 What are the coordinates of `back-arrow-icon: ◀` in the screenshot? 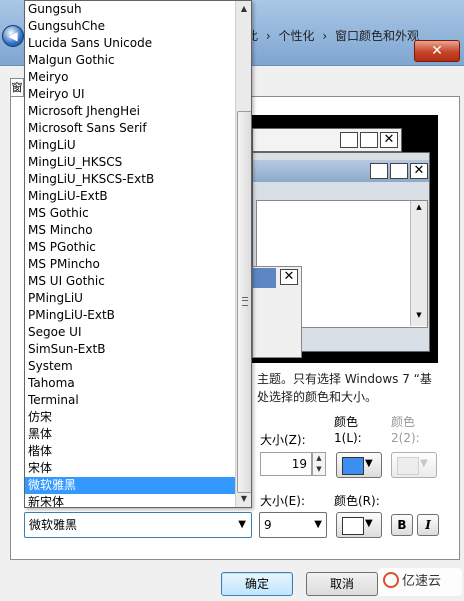 It's located at (13, 36).